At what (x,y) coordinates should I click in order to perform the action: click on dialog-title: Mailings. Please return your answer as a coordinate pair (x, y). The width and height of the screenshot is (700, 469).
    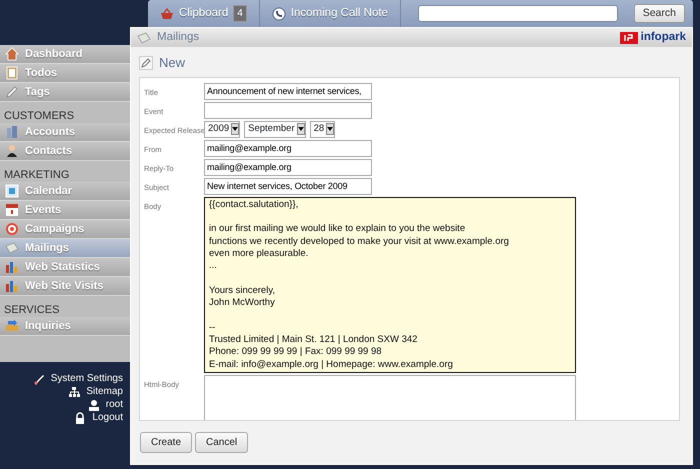
    Looking at the image, I should click on (178, 37).